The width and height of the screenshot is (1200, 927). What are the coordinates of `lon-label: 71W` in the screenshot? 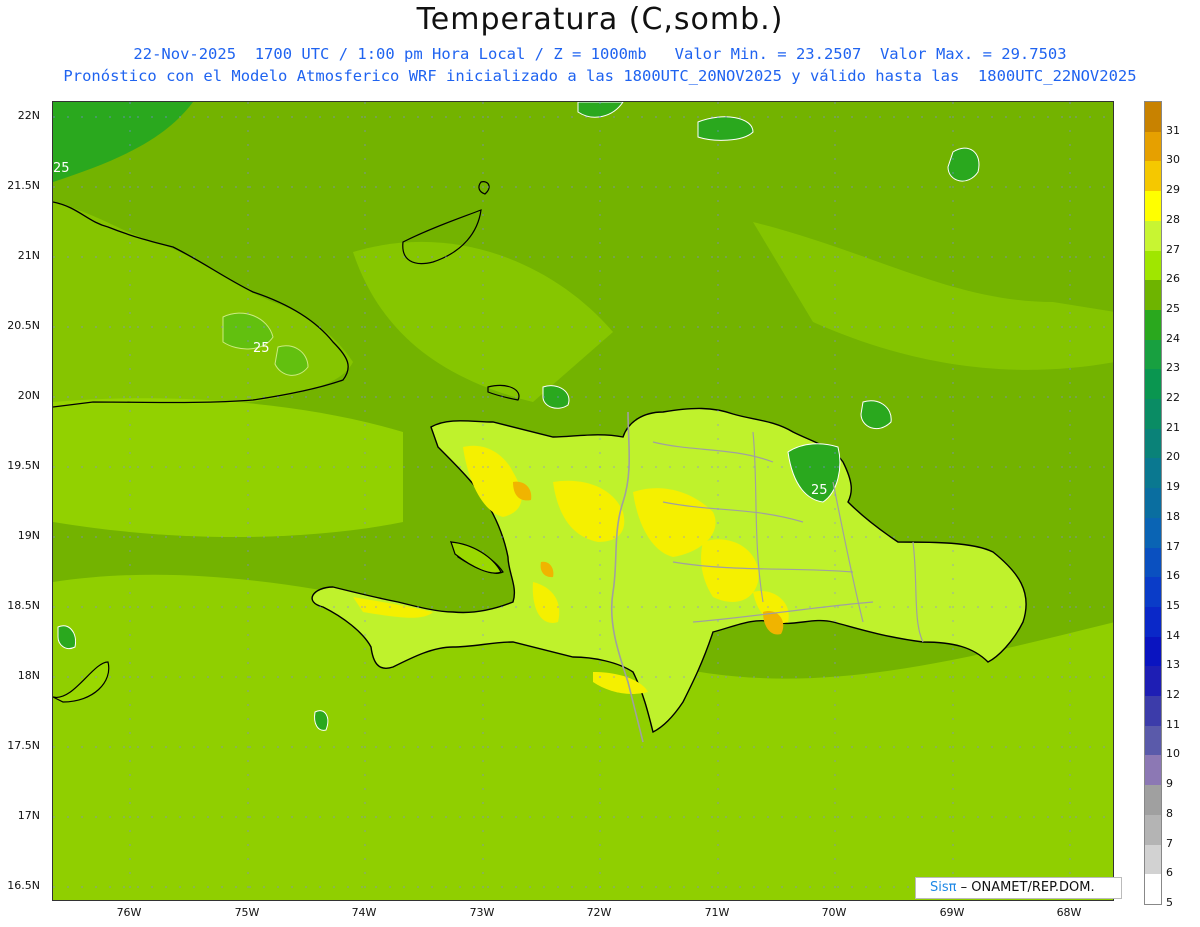 It's located at (717, 912).